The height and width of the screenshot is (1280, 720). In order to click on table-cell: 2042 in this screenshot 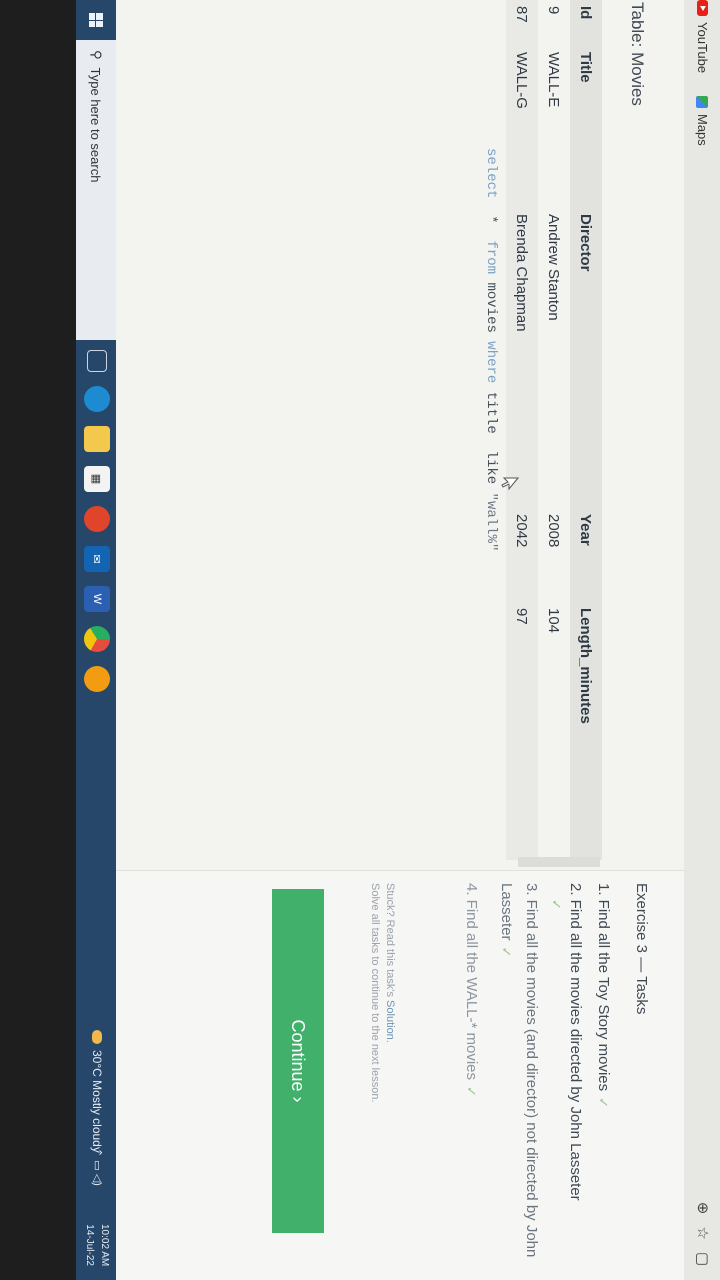, I will do `click(522, 559)`.